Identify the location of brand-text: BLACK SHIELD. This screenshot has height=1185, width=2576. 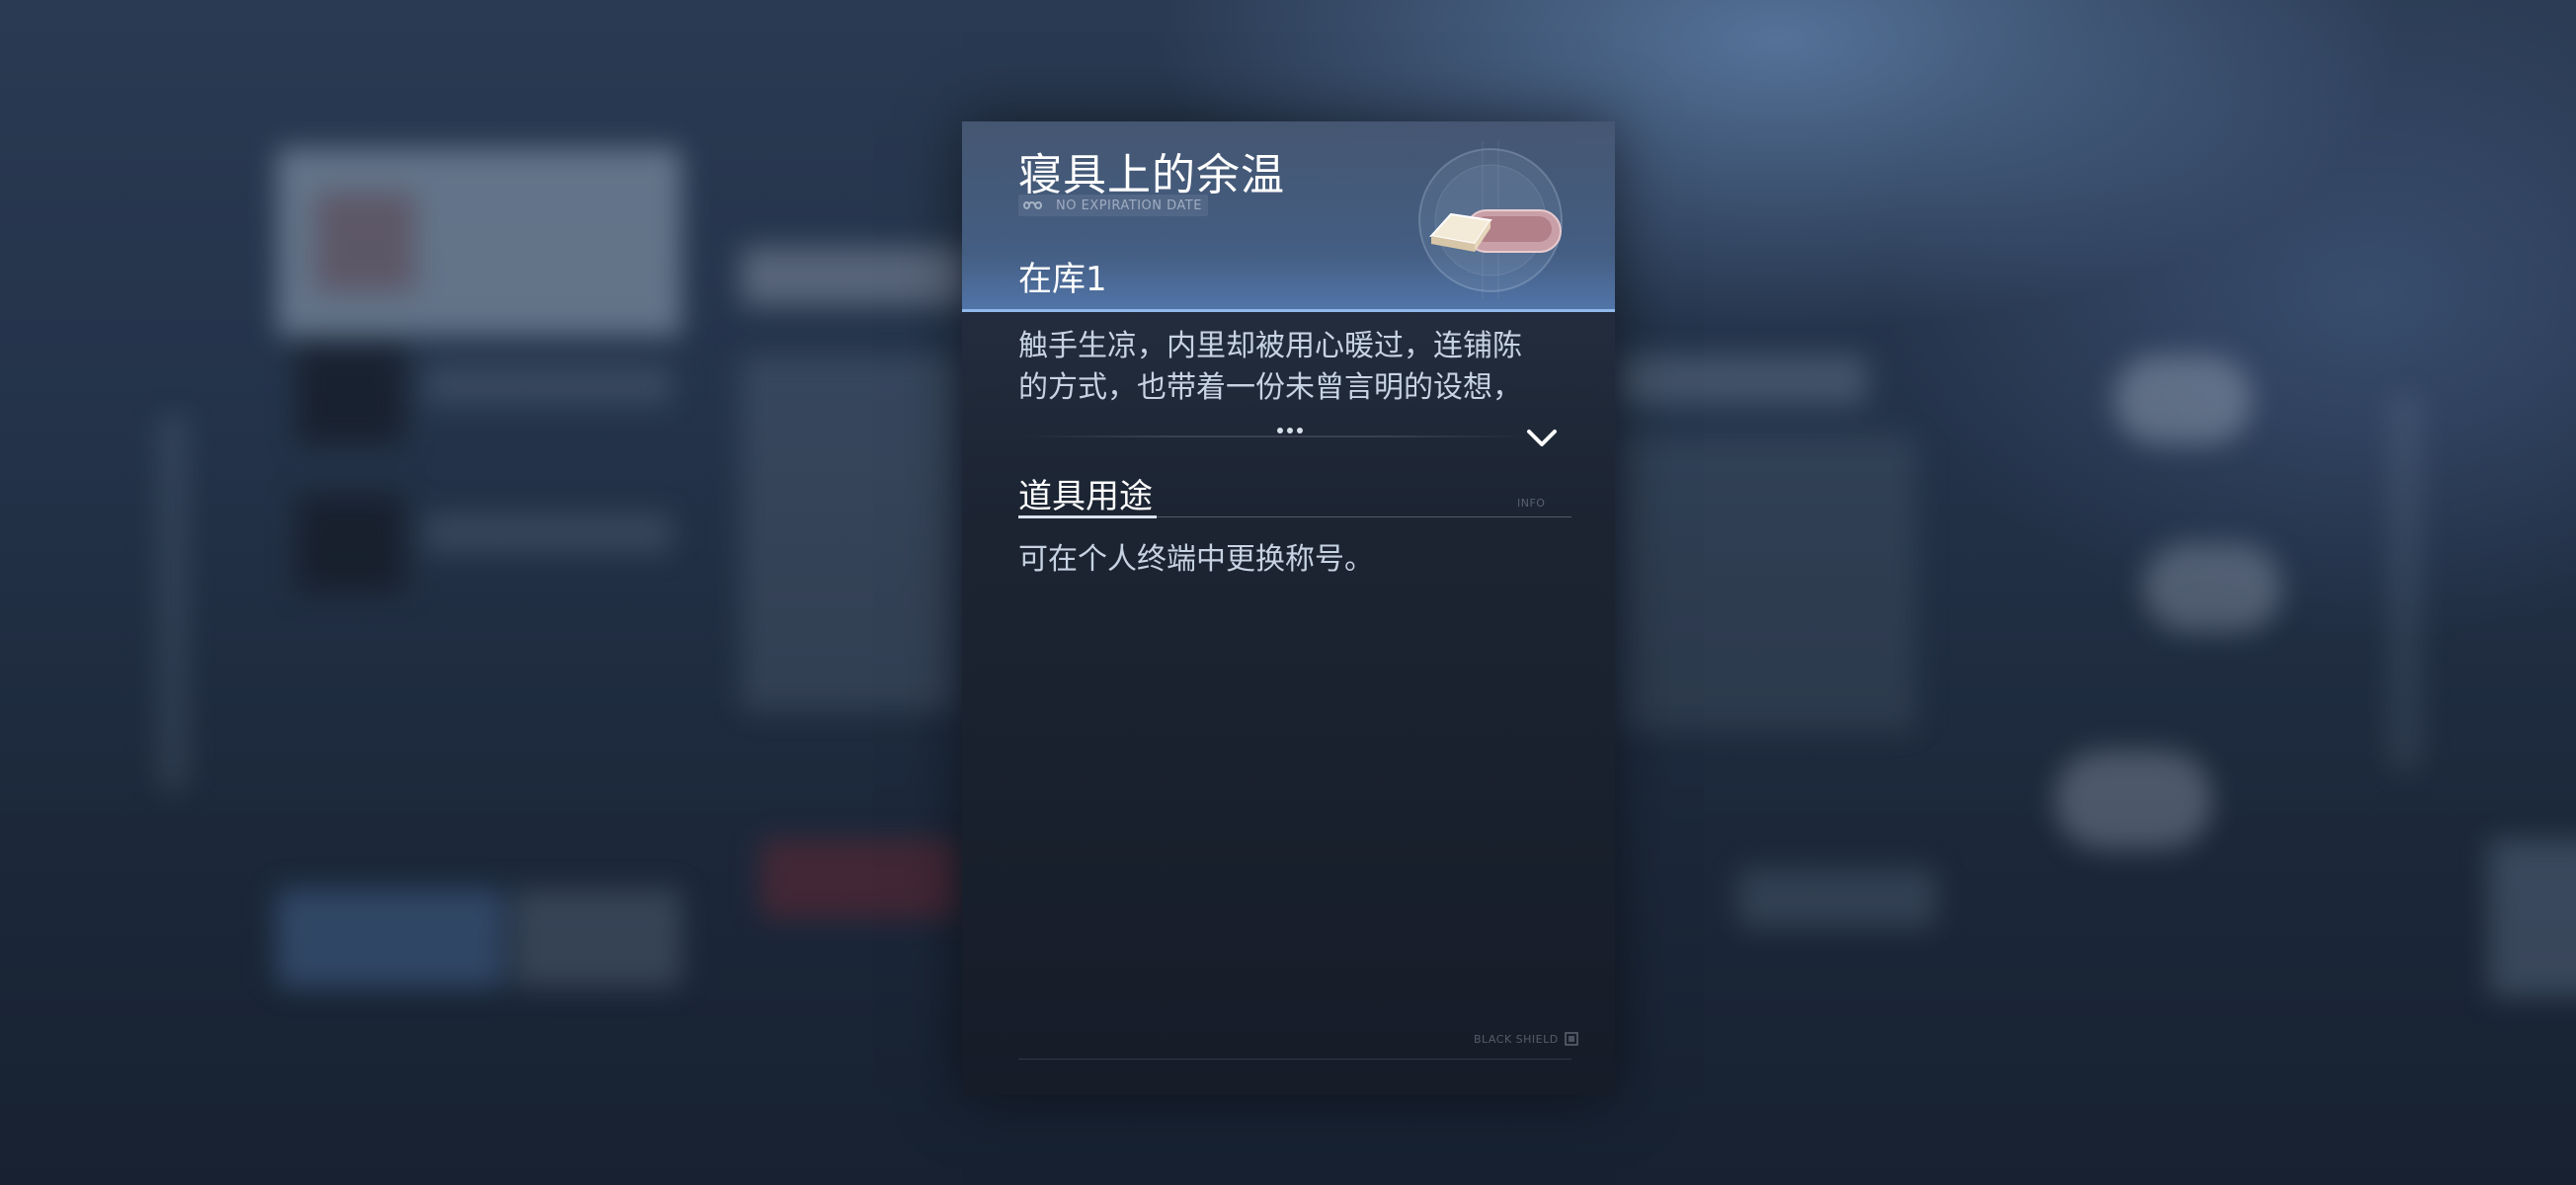
(1516, 1039).